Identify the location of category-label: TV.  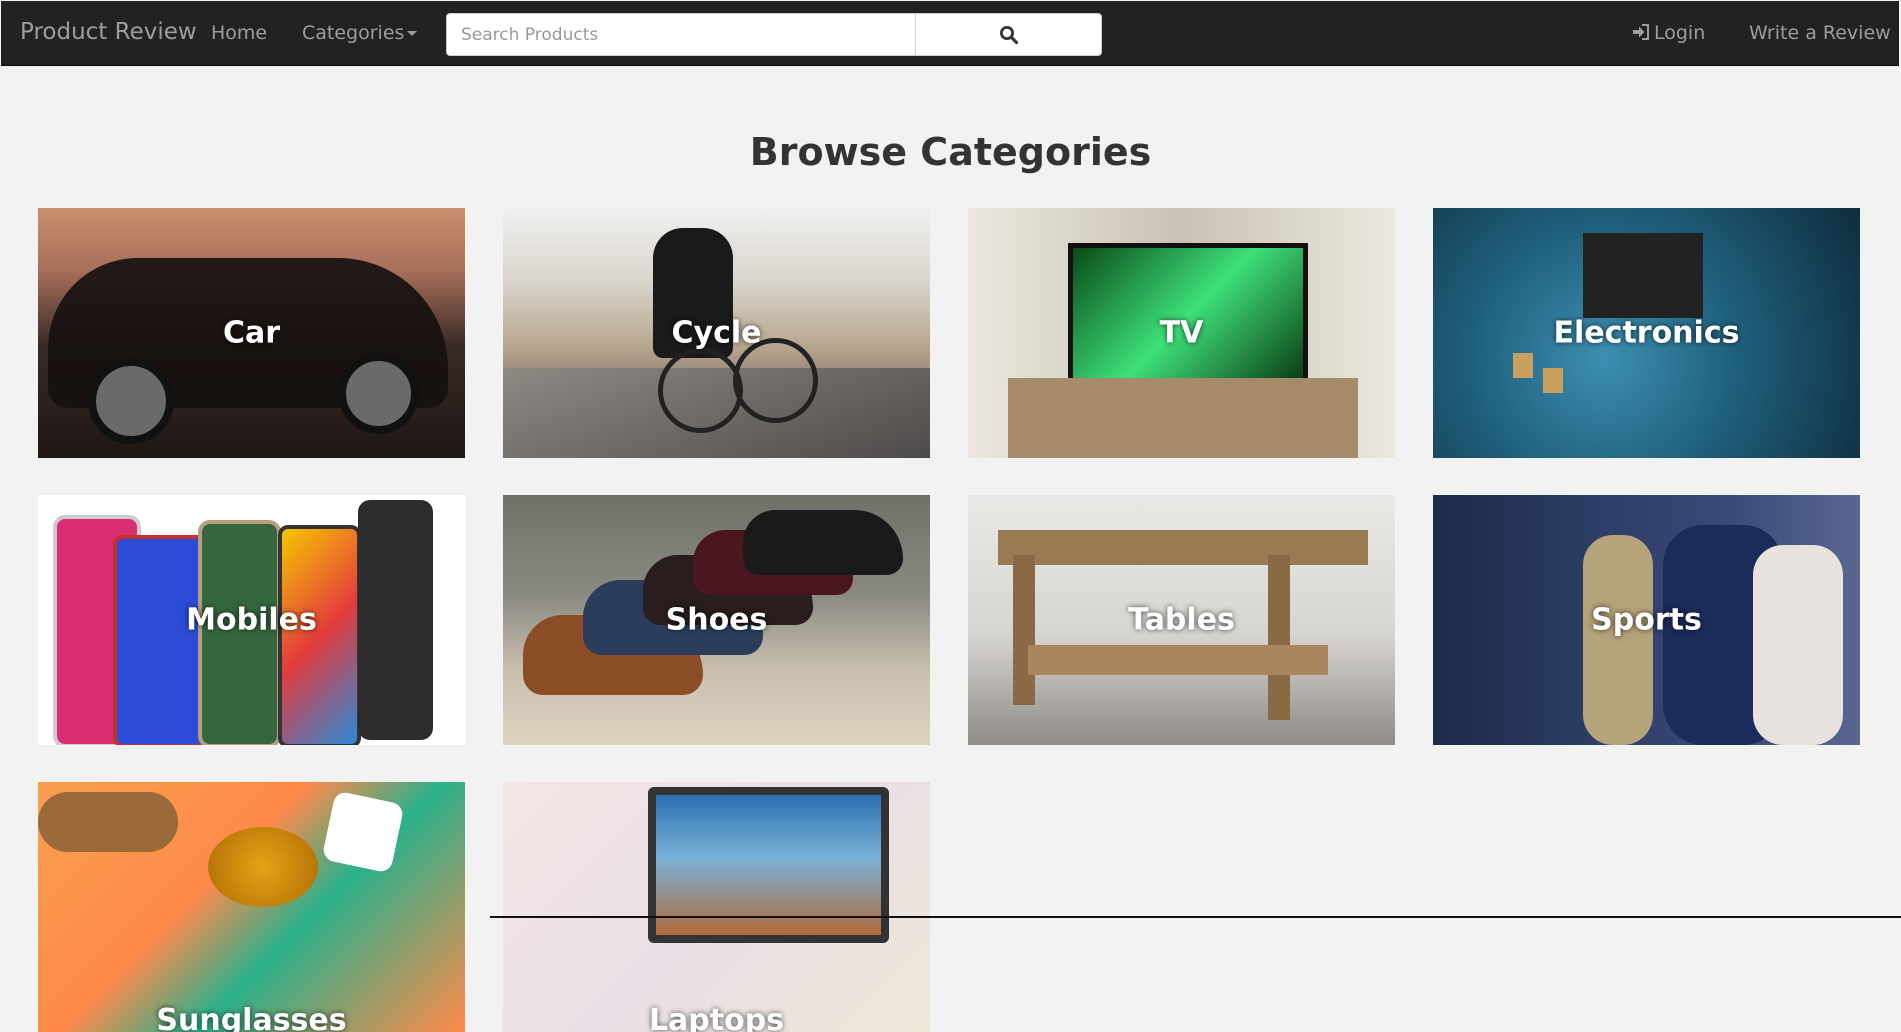
(1181, 333).